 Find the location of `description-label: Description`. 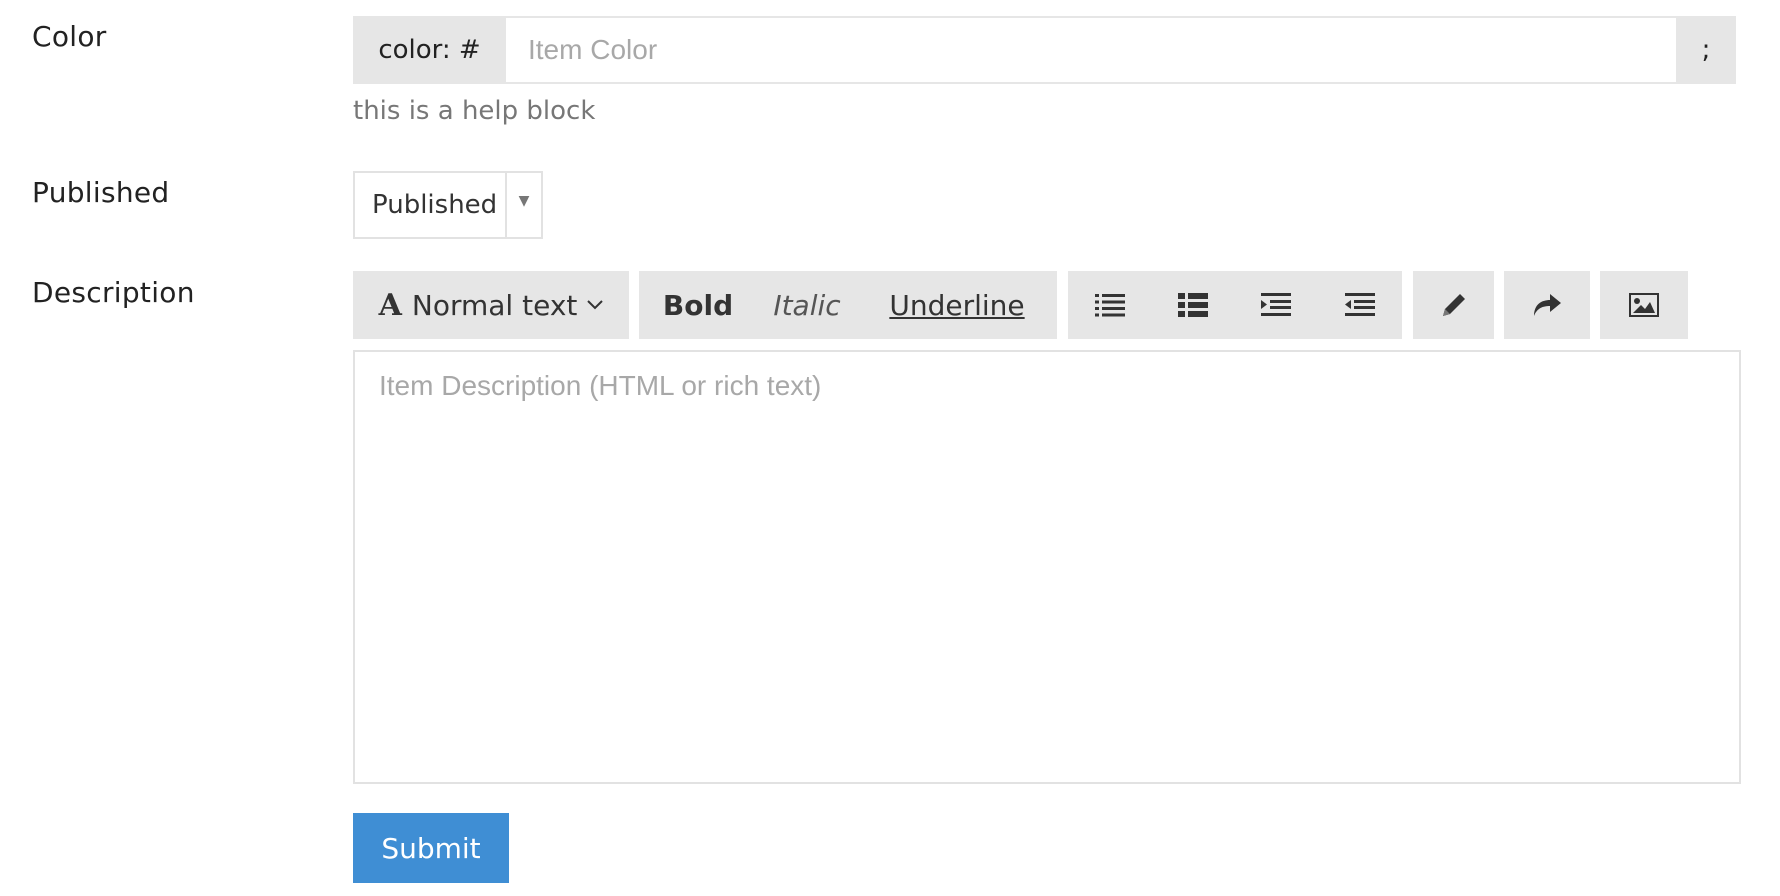

description-label: Description is located at coordinates (113, 292).